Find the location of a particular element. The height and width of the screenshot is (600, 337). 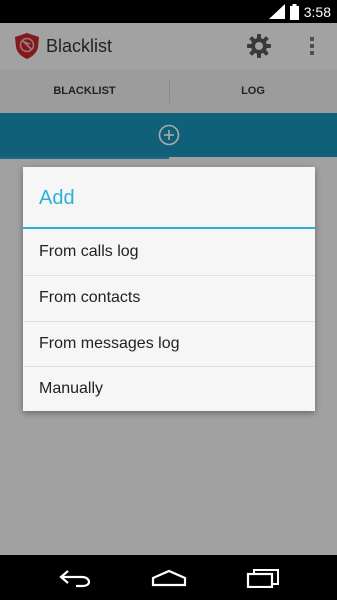

home-button is located at coordinates (169, 577).